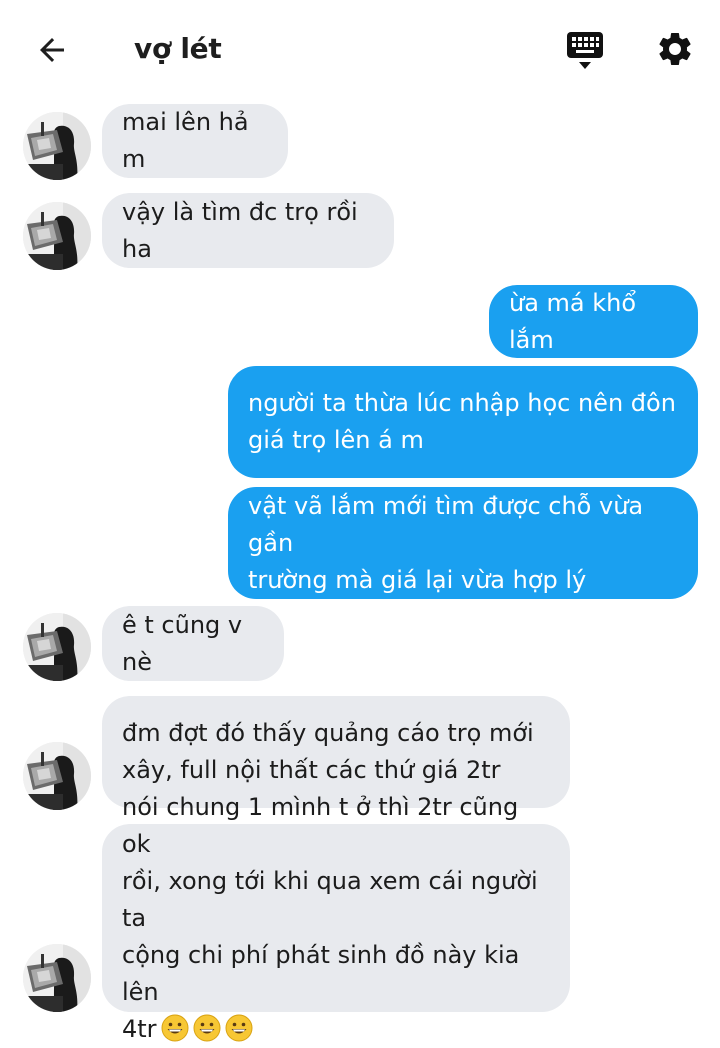 This screenshot has width=720, height=1048. What do you see at coordinates (178, 48) in the screenshot?
I see `conversation-title: vợ lét` at bounding box center [178, 48].